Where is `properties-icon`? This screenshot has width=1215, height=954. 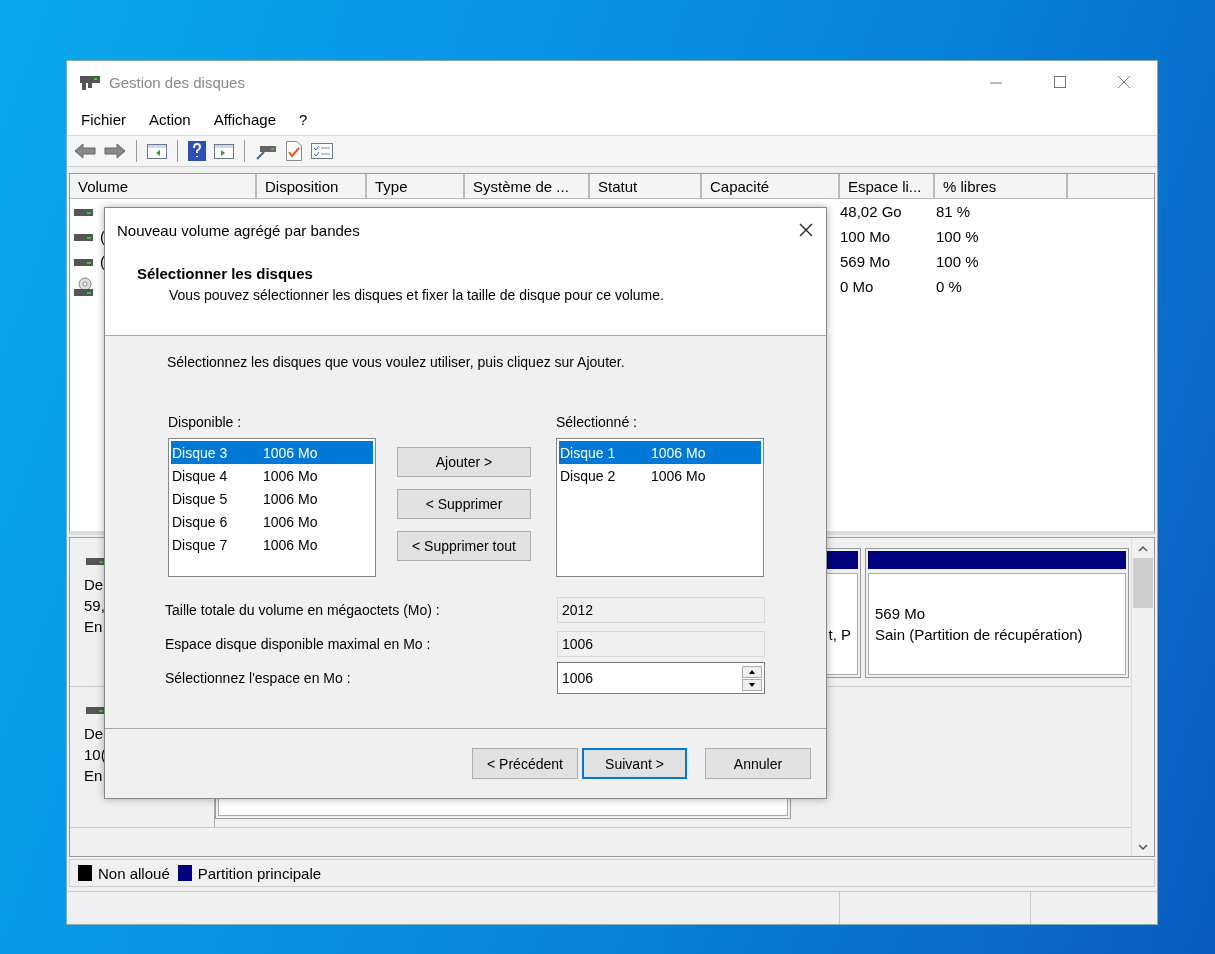
properties-icon is located at coordinates (322, 151).